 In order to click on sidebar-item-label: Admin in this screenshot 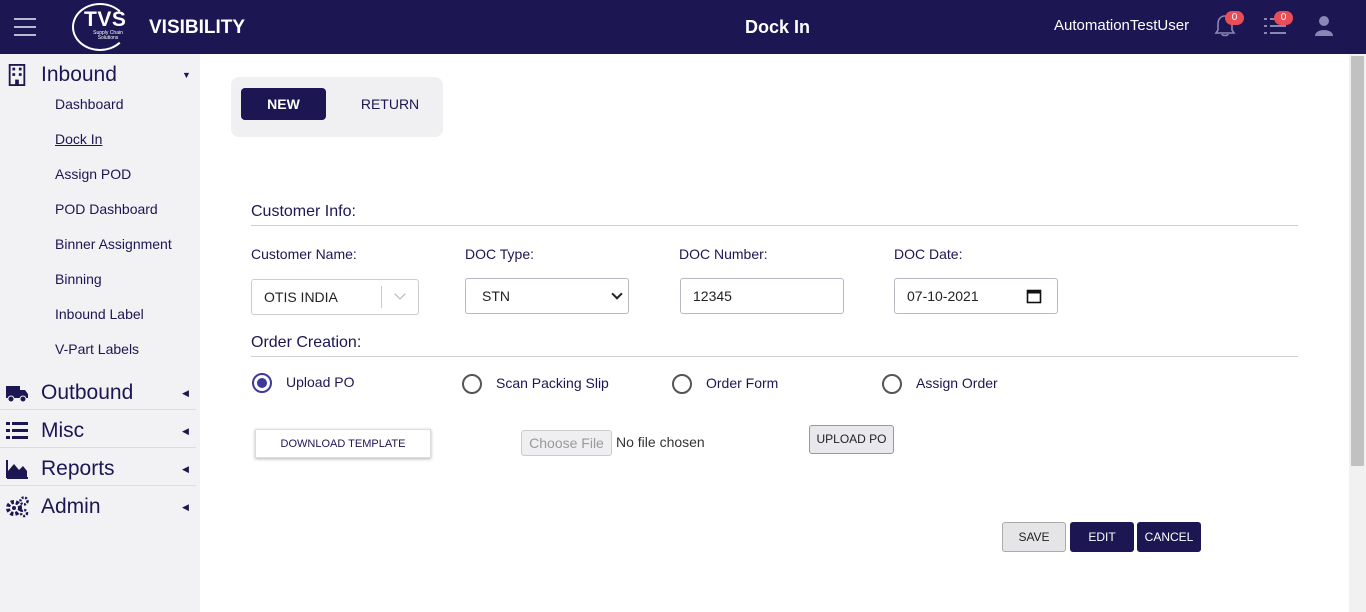, I will do `click(71, 506)`.